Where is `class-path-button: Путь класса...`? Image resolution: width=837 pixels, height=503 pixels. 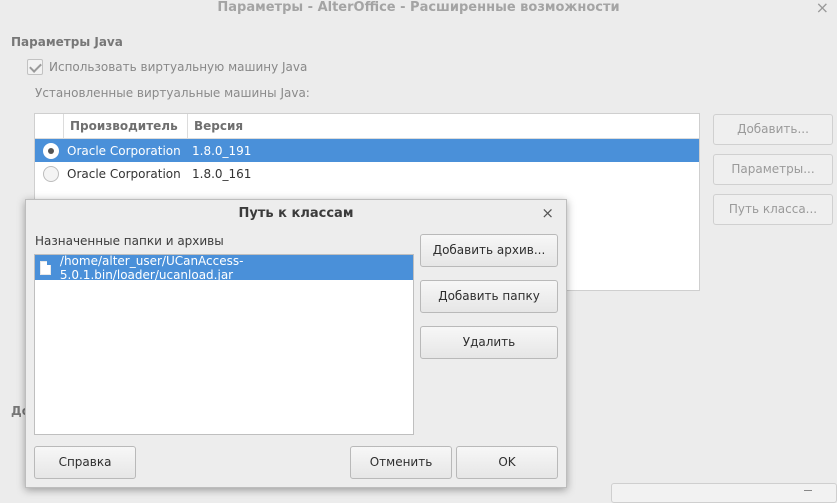
class-path-button: Путь класса... is located at coordinates (773, 209).